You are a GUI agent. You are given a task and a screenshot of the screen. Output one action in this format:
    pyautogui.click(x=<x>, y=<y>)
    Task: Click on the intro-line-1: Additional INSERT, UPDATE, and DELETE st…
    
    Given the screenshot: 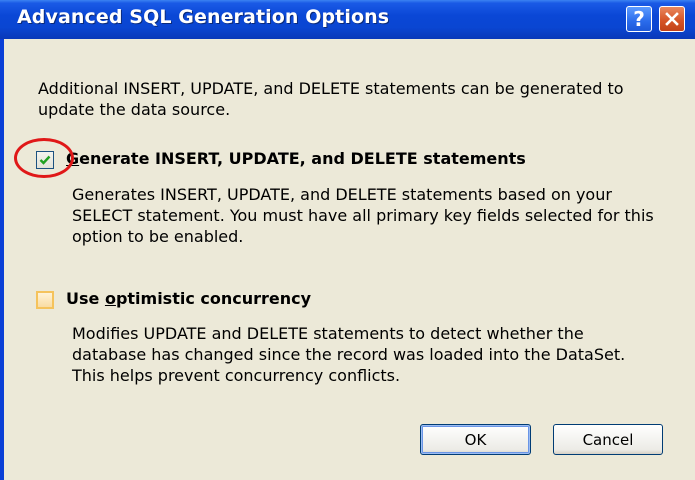 What is the action you would take?
    pyautogui.click(x=331, y=88)
    